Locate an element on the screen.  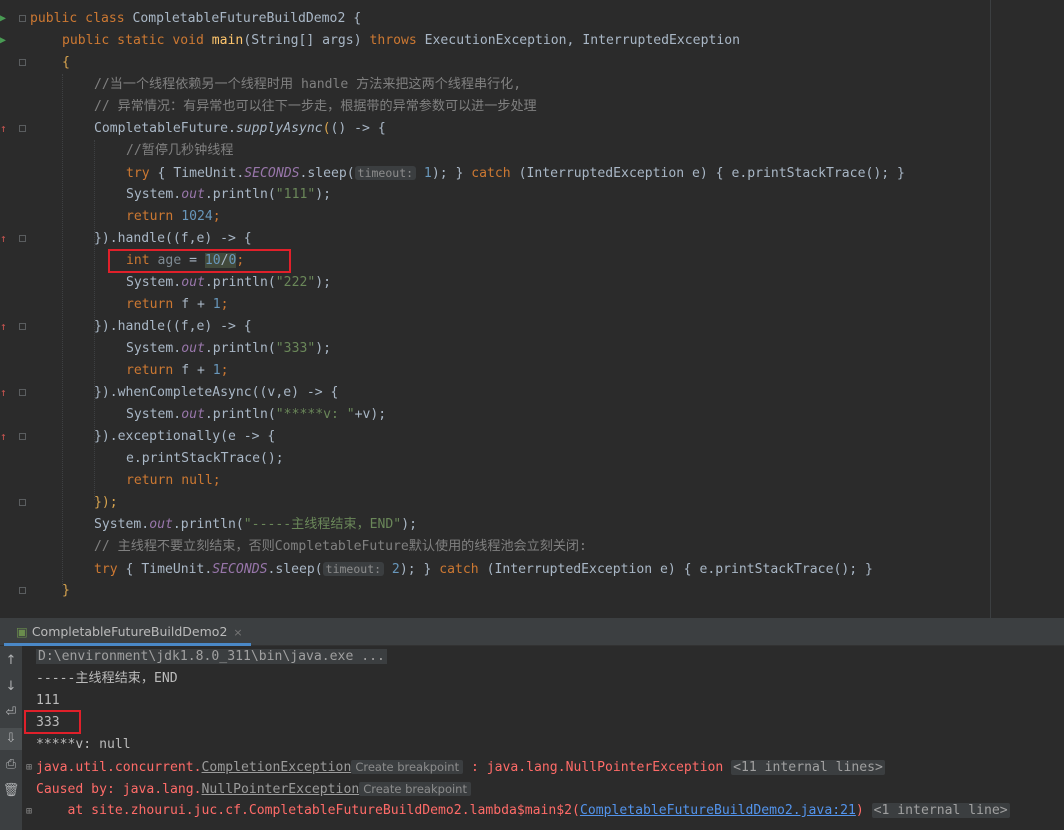
arrow-down-icon: ↓ is located at coordinates (11, 687).